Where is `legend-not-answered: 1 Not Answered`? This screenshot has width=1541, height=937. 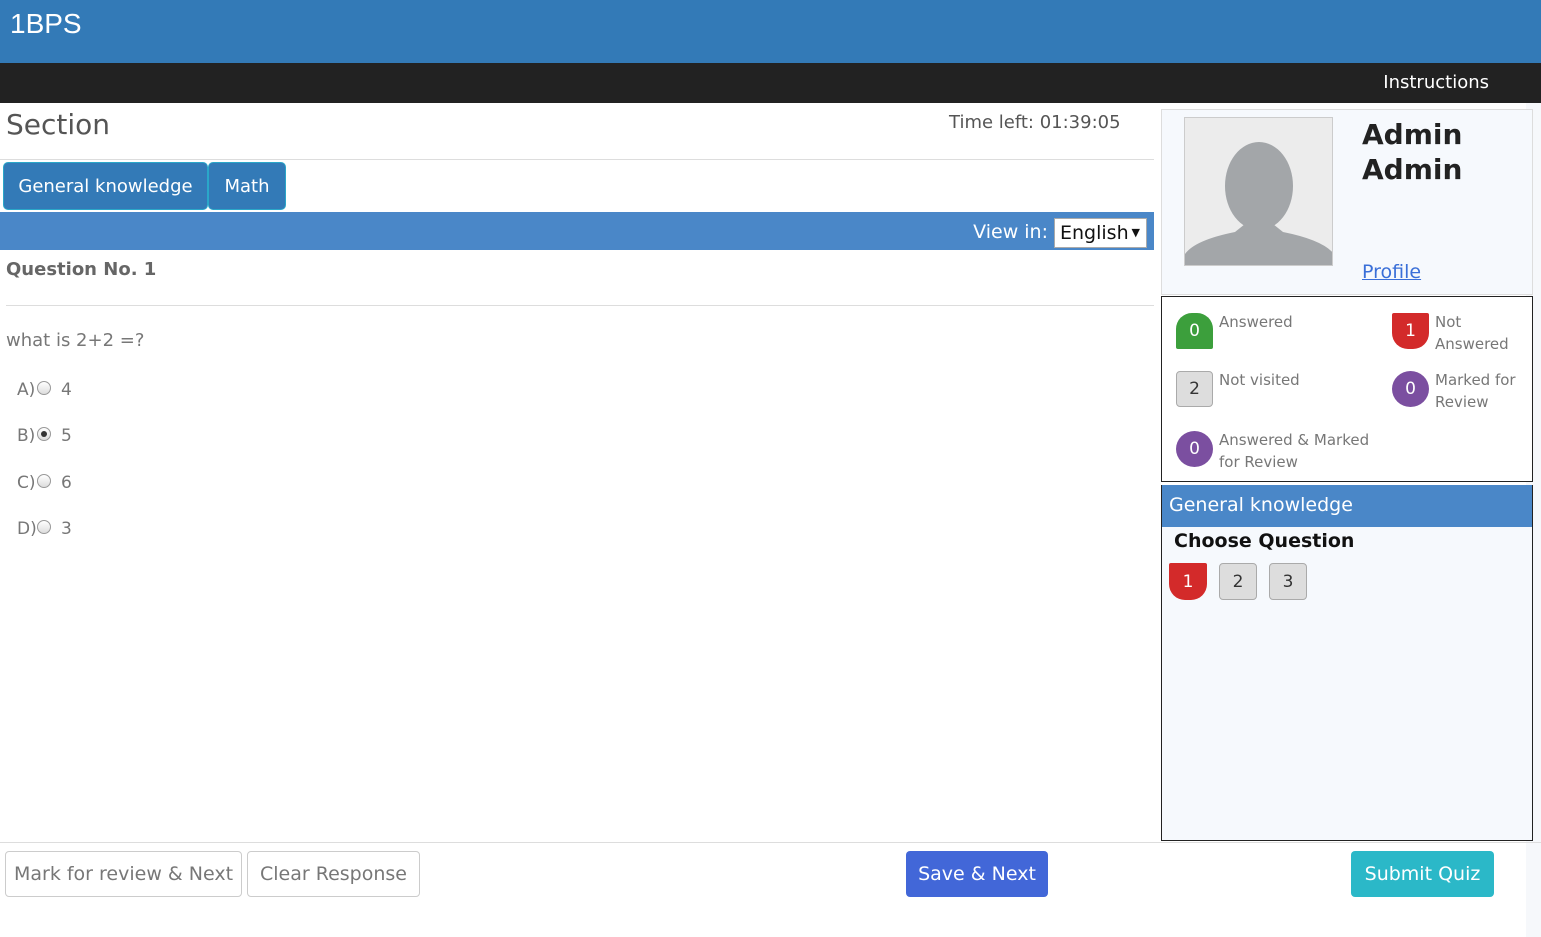 legend-not-answered: 1 Not Answered is located at coordinates (1450, 334).